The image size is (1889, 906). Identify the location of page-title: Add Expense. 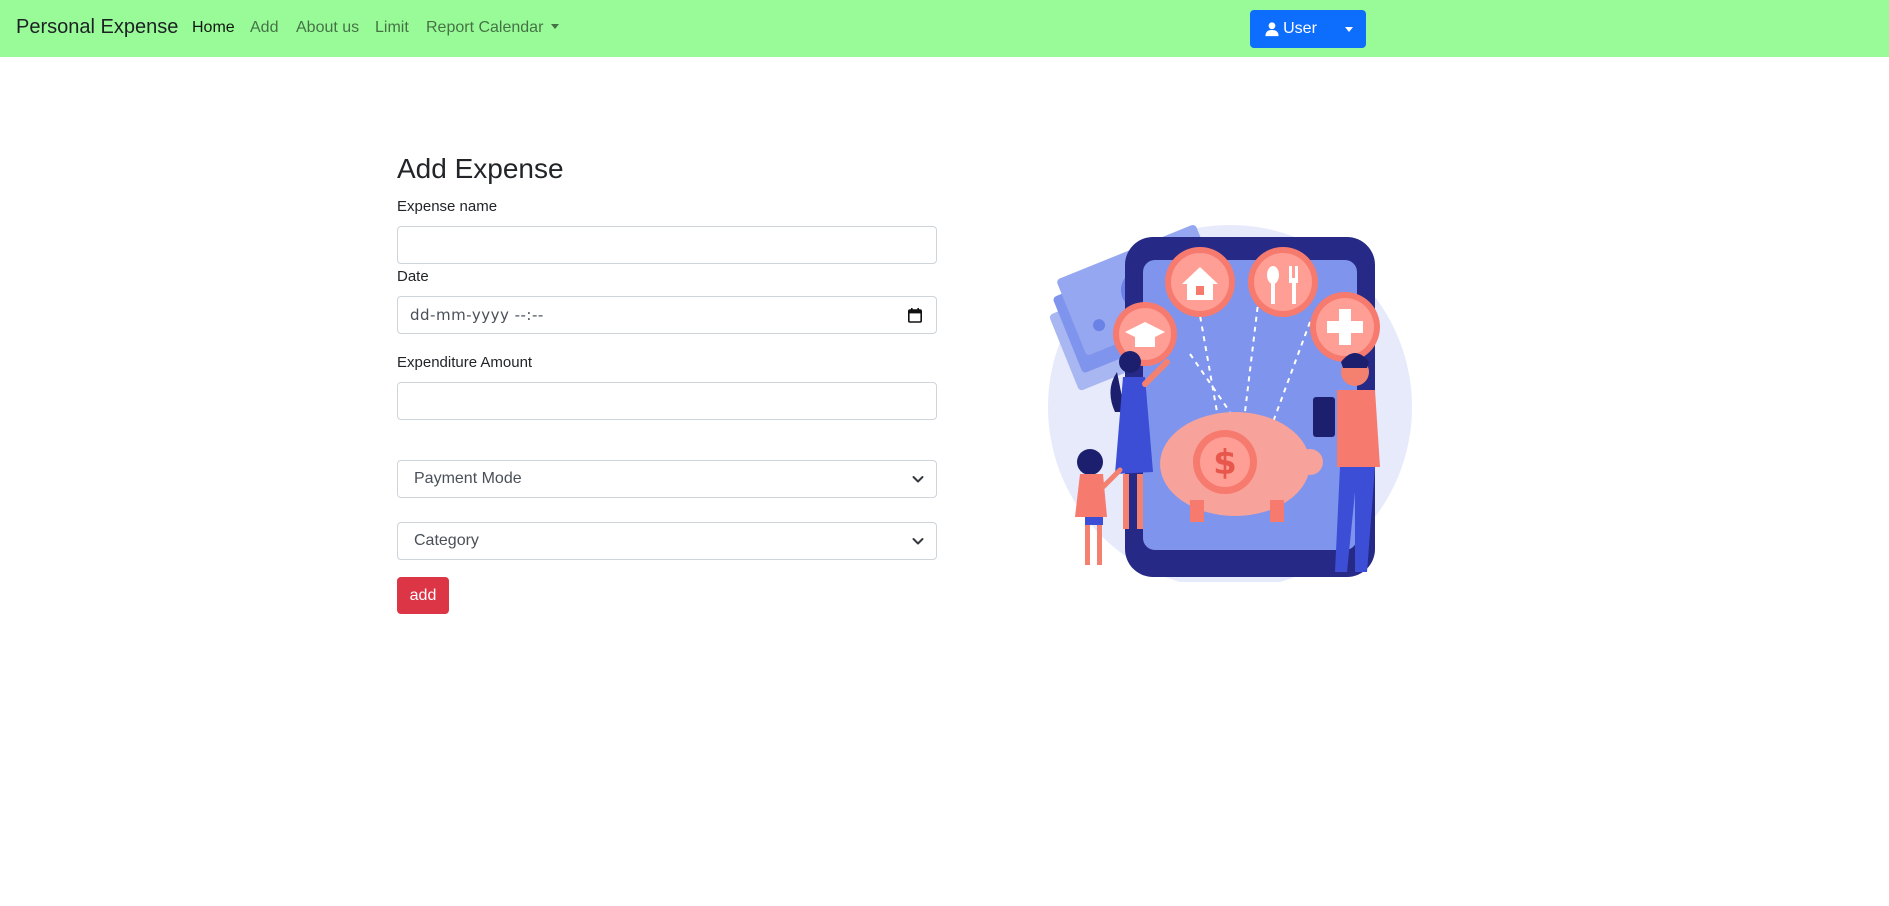
(480, 168).